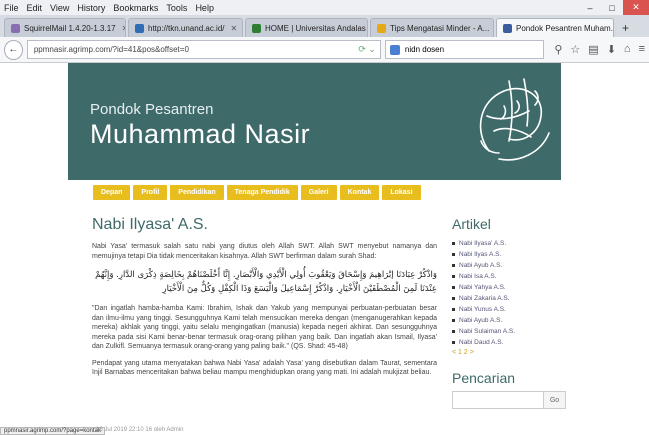  What do you see at coordinates (367, 49) in the screenshot?
I see `reload-icon: ⟳ ⌄` at bounding box center [367, 49].